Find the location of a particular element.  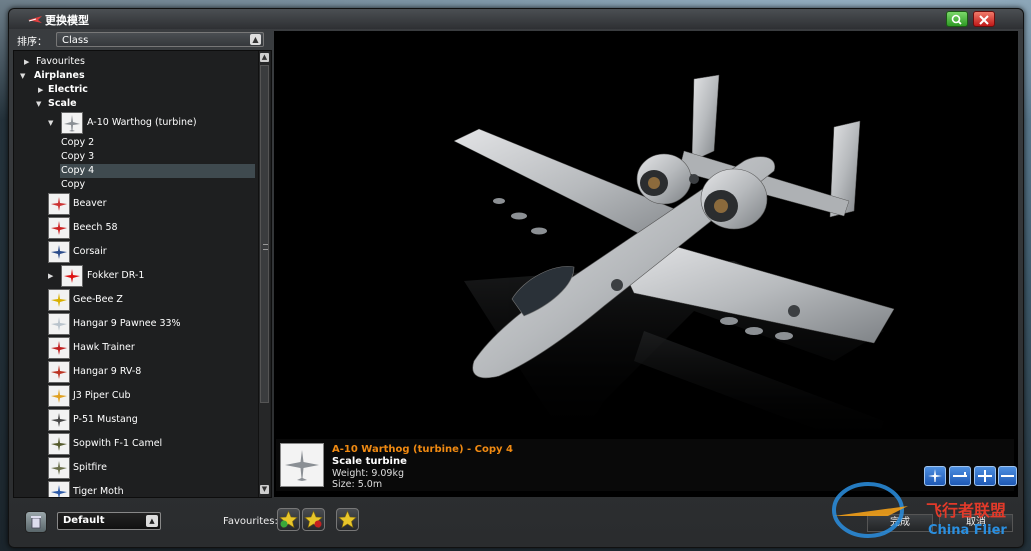

tree-item-label: J3 Piper Cub is located at coordinates (102, 395).